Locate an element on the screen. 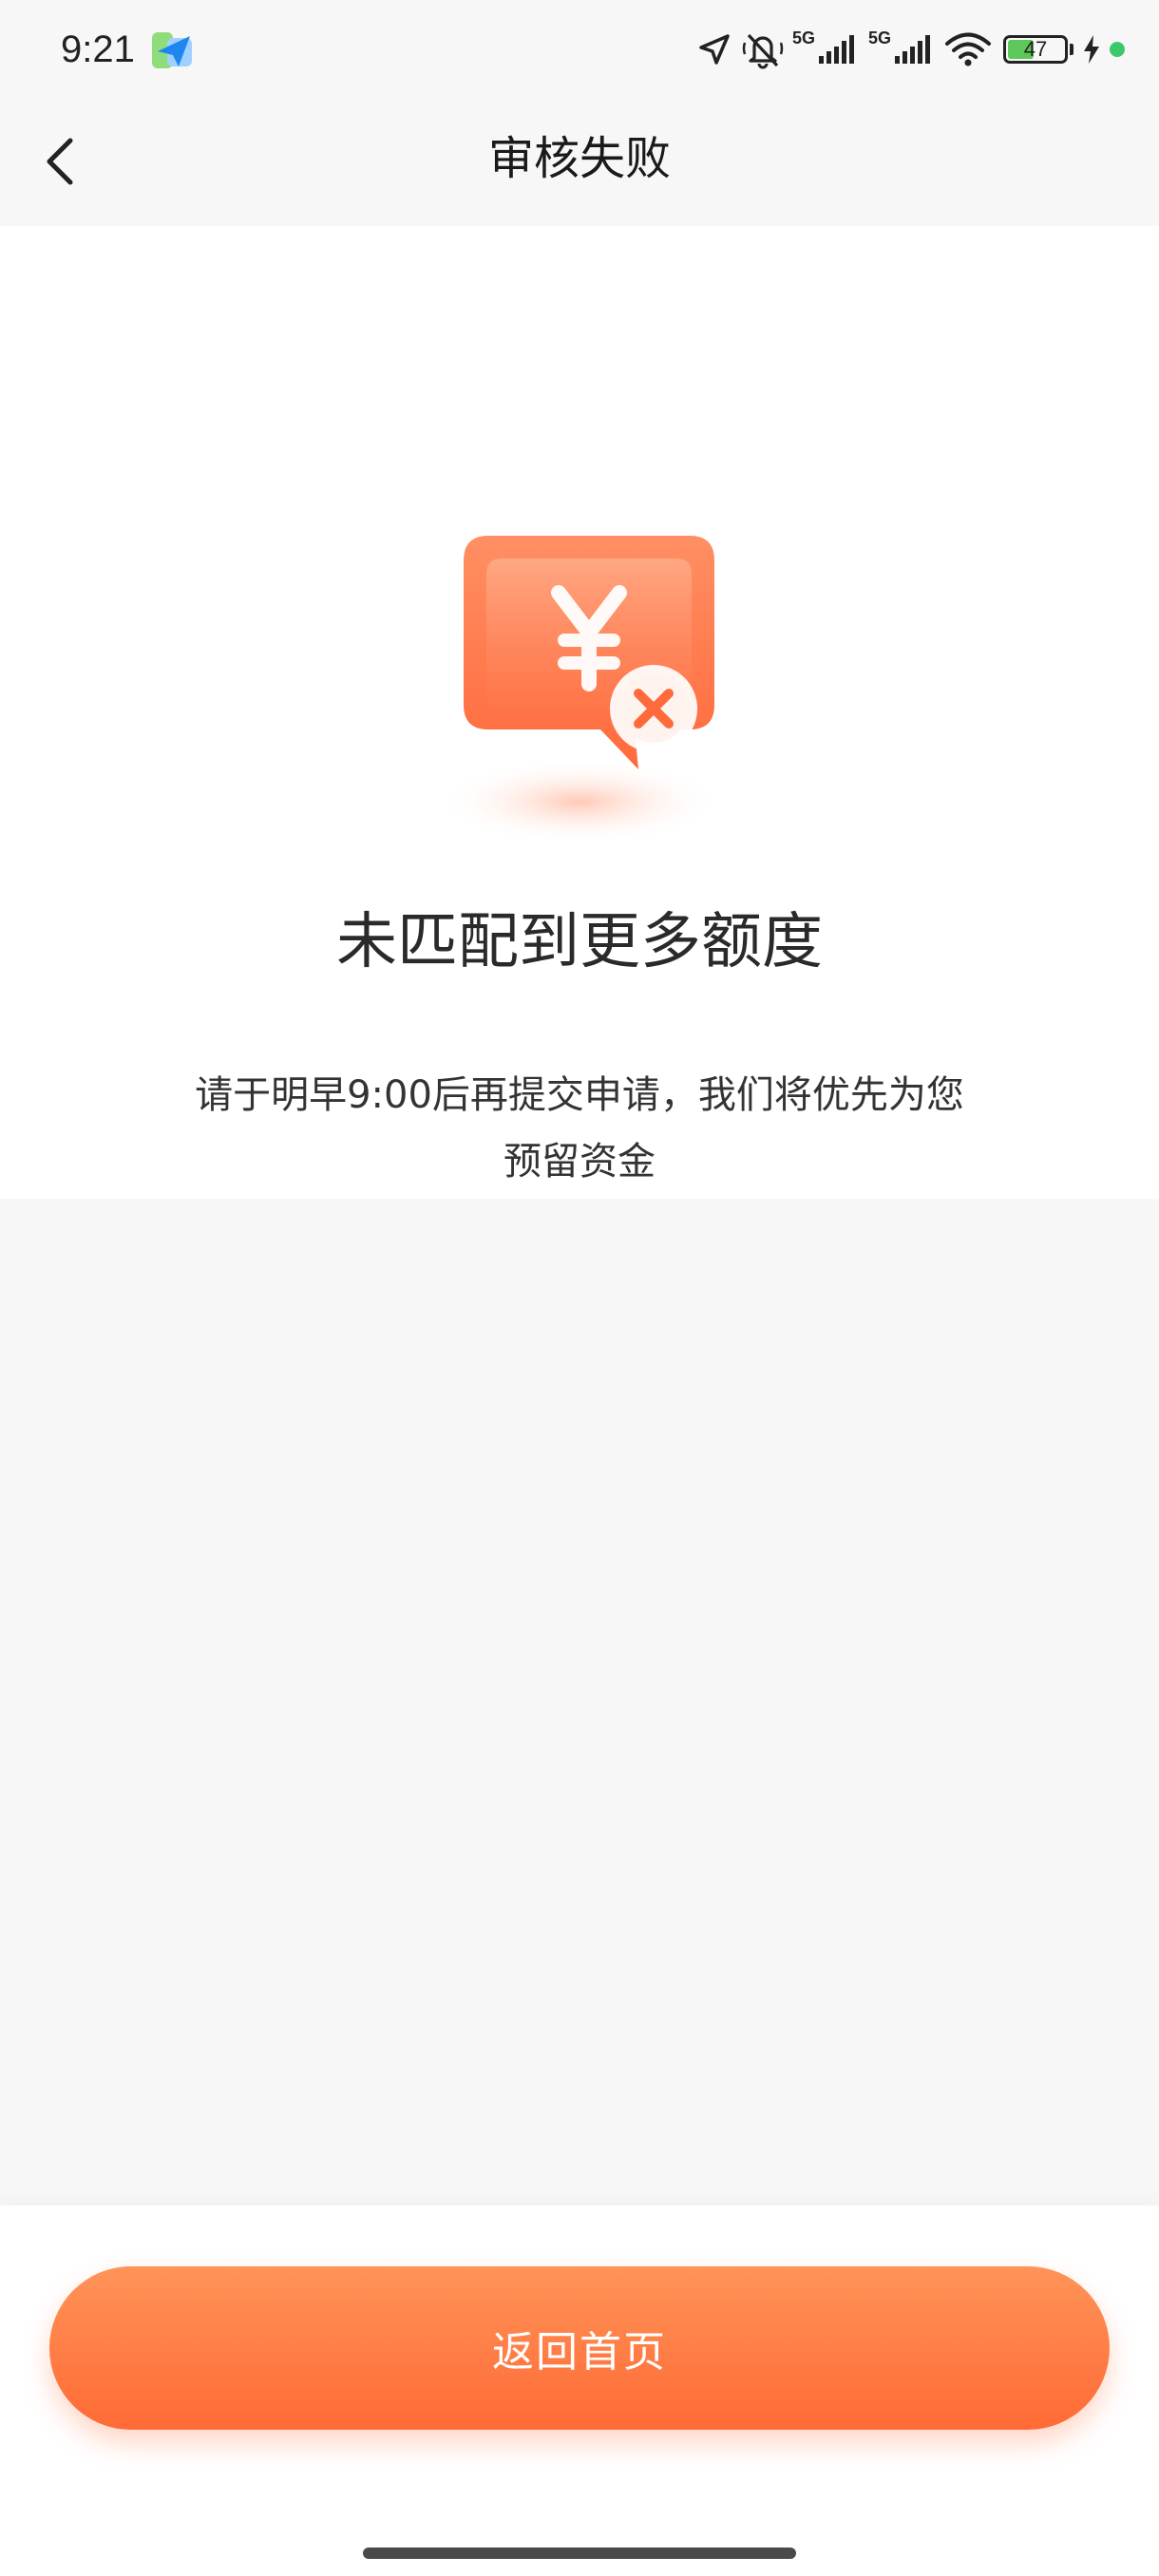  status-bar: 9:21 5G 5G 47 is located at coordinates (579, 47).